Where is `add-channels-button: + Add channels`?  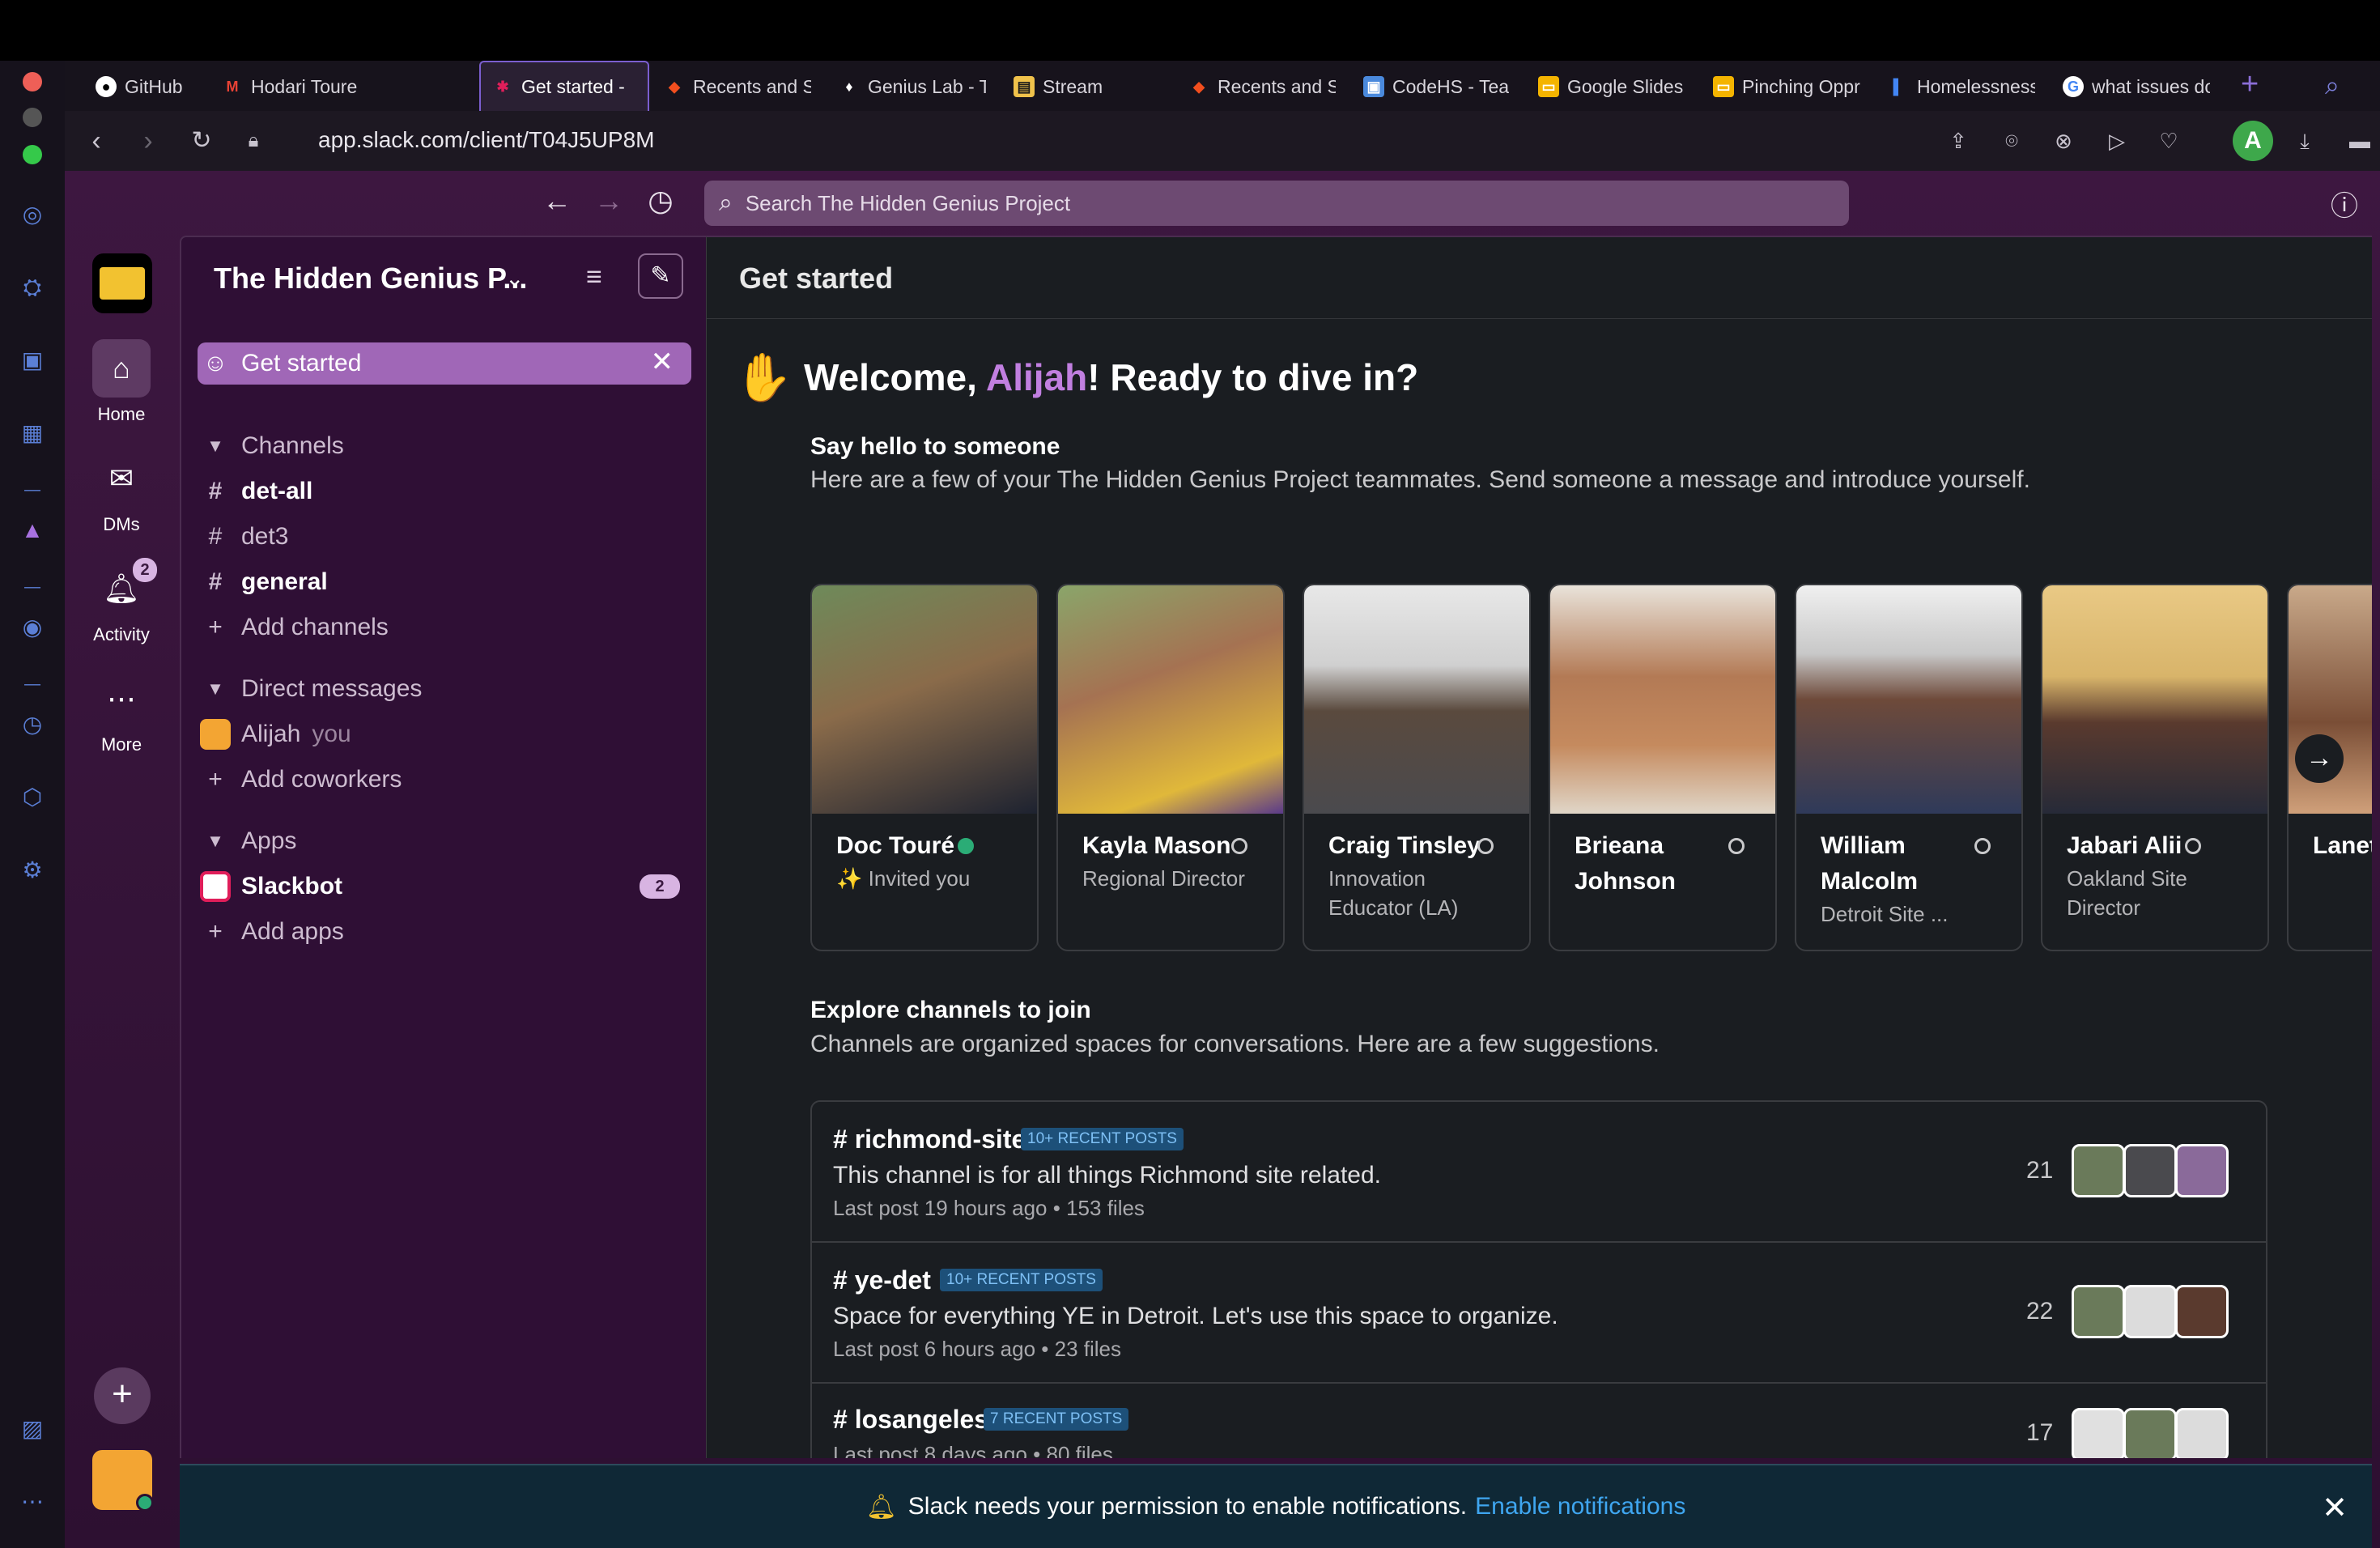 add-channels-button: + Add channels is located at coordinates (445, 627).